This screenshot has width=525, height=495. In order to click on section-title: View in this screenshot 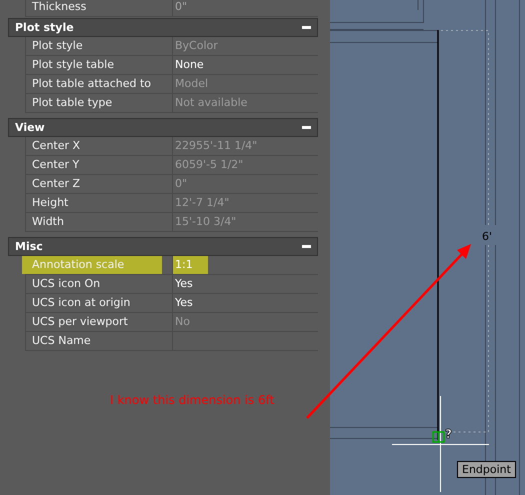, I will do `click(30, 127)`.